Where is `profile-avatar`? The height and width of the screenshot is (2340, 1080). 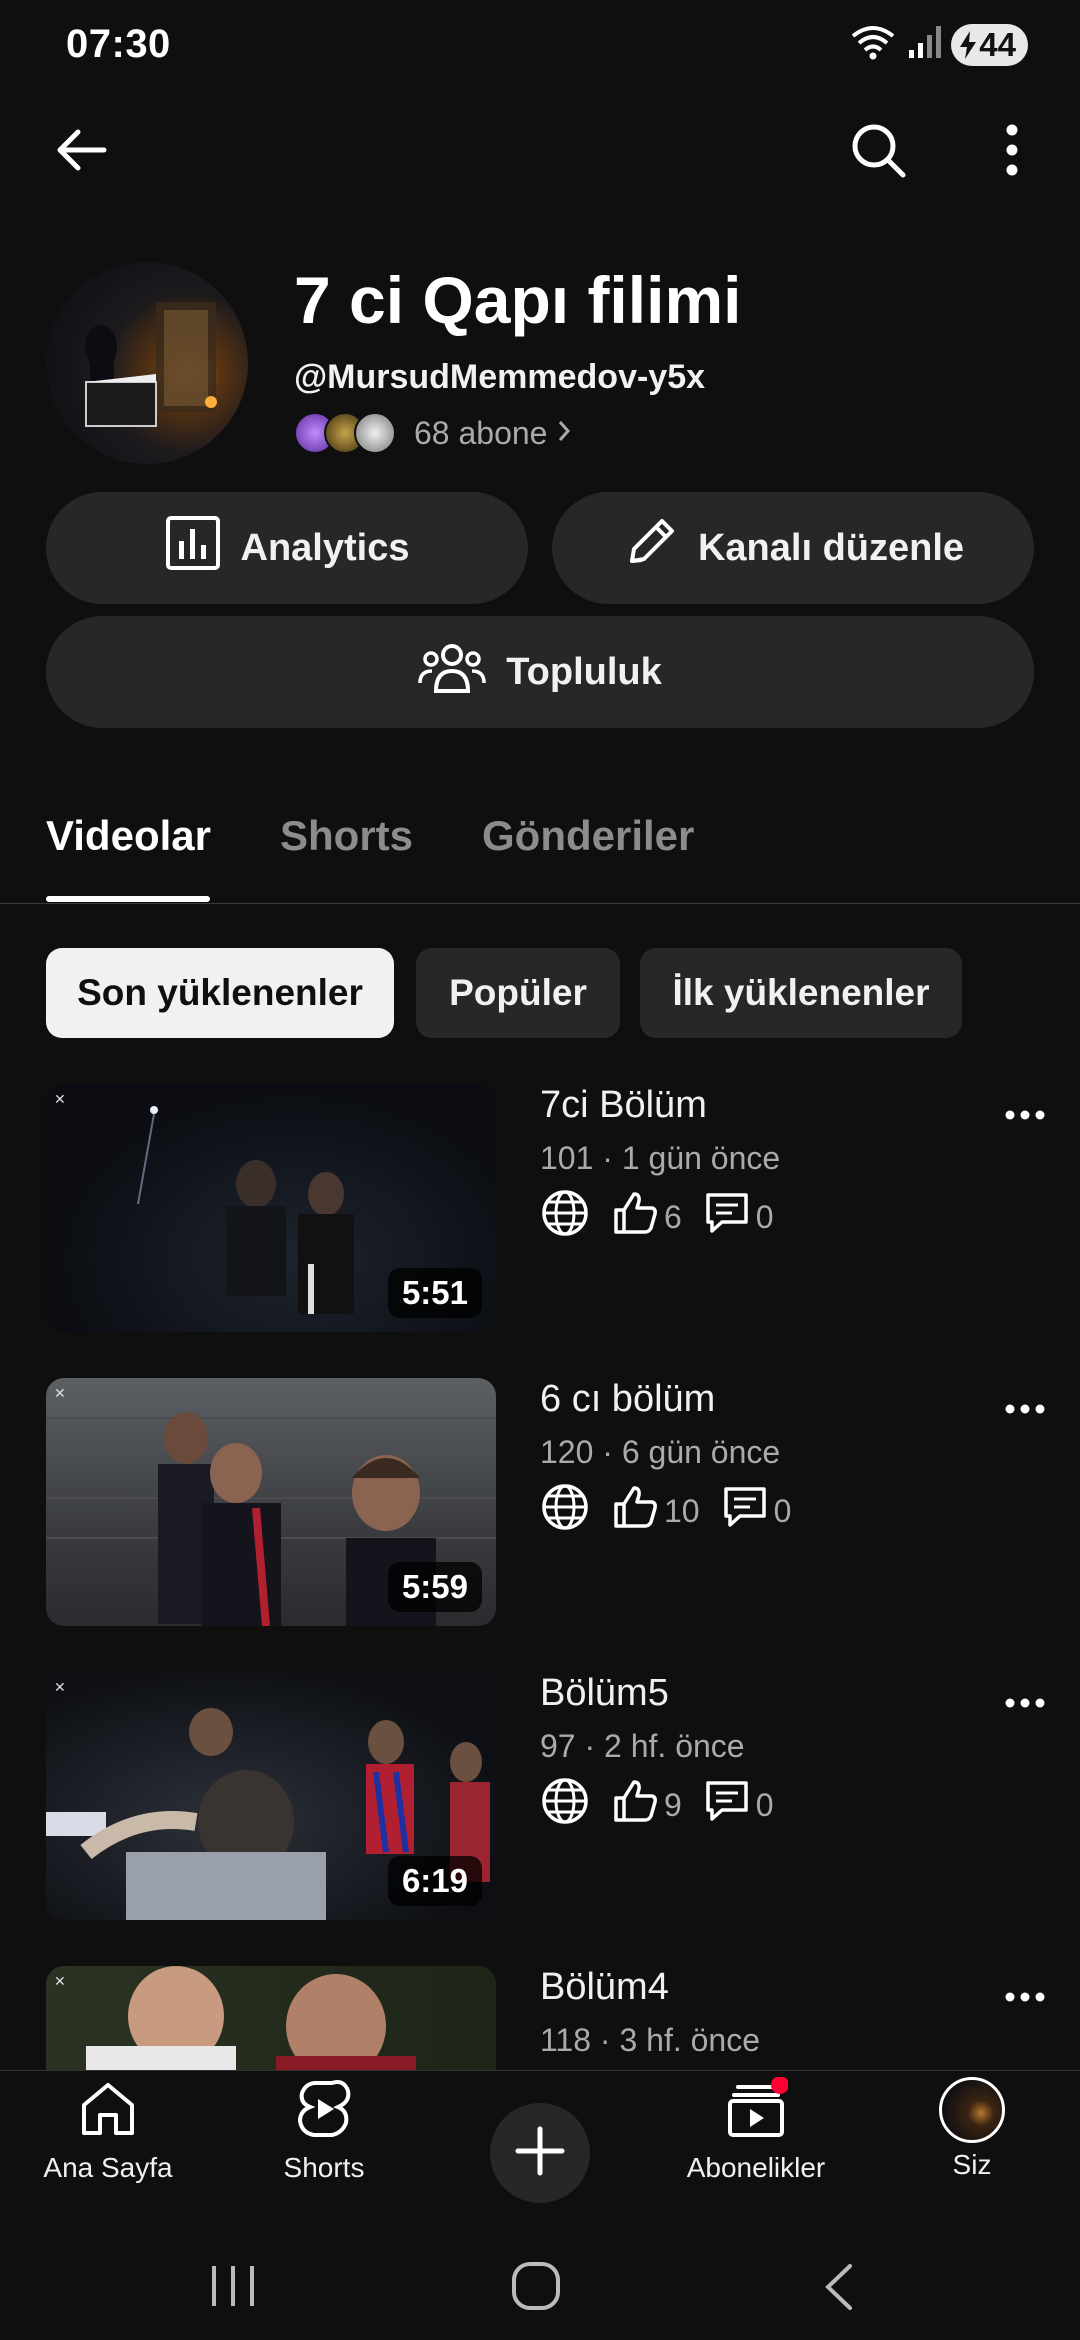
profile-avatar is located at coordinates (972, 2110).